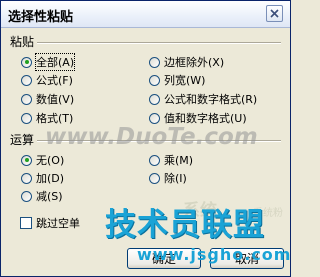 The image size is (320, 277). Describe the element at coordinates (145, 14) in the screenshot. I see `title-bar: 选择性粘贴` at that location.